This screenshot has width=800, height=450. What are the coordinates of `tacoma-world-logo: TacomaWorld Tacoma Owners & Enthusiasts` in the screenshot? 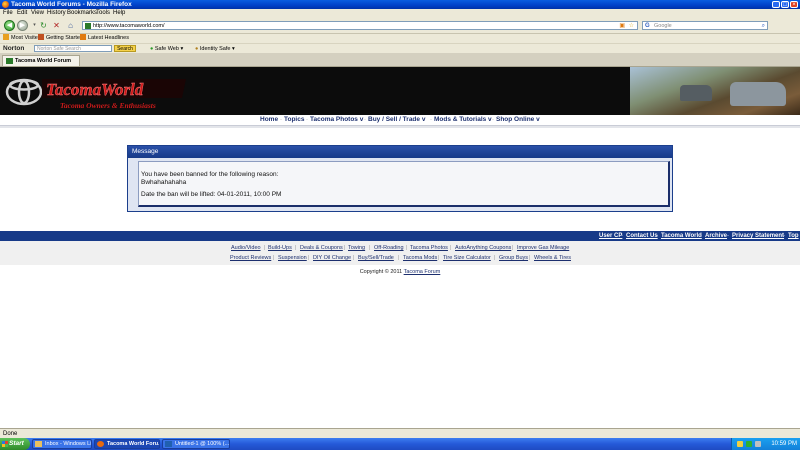 It's located at (95, 93).